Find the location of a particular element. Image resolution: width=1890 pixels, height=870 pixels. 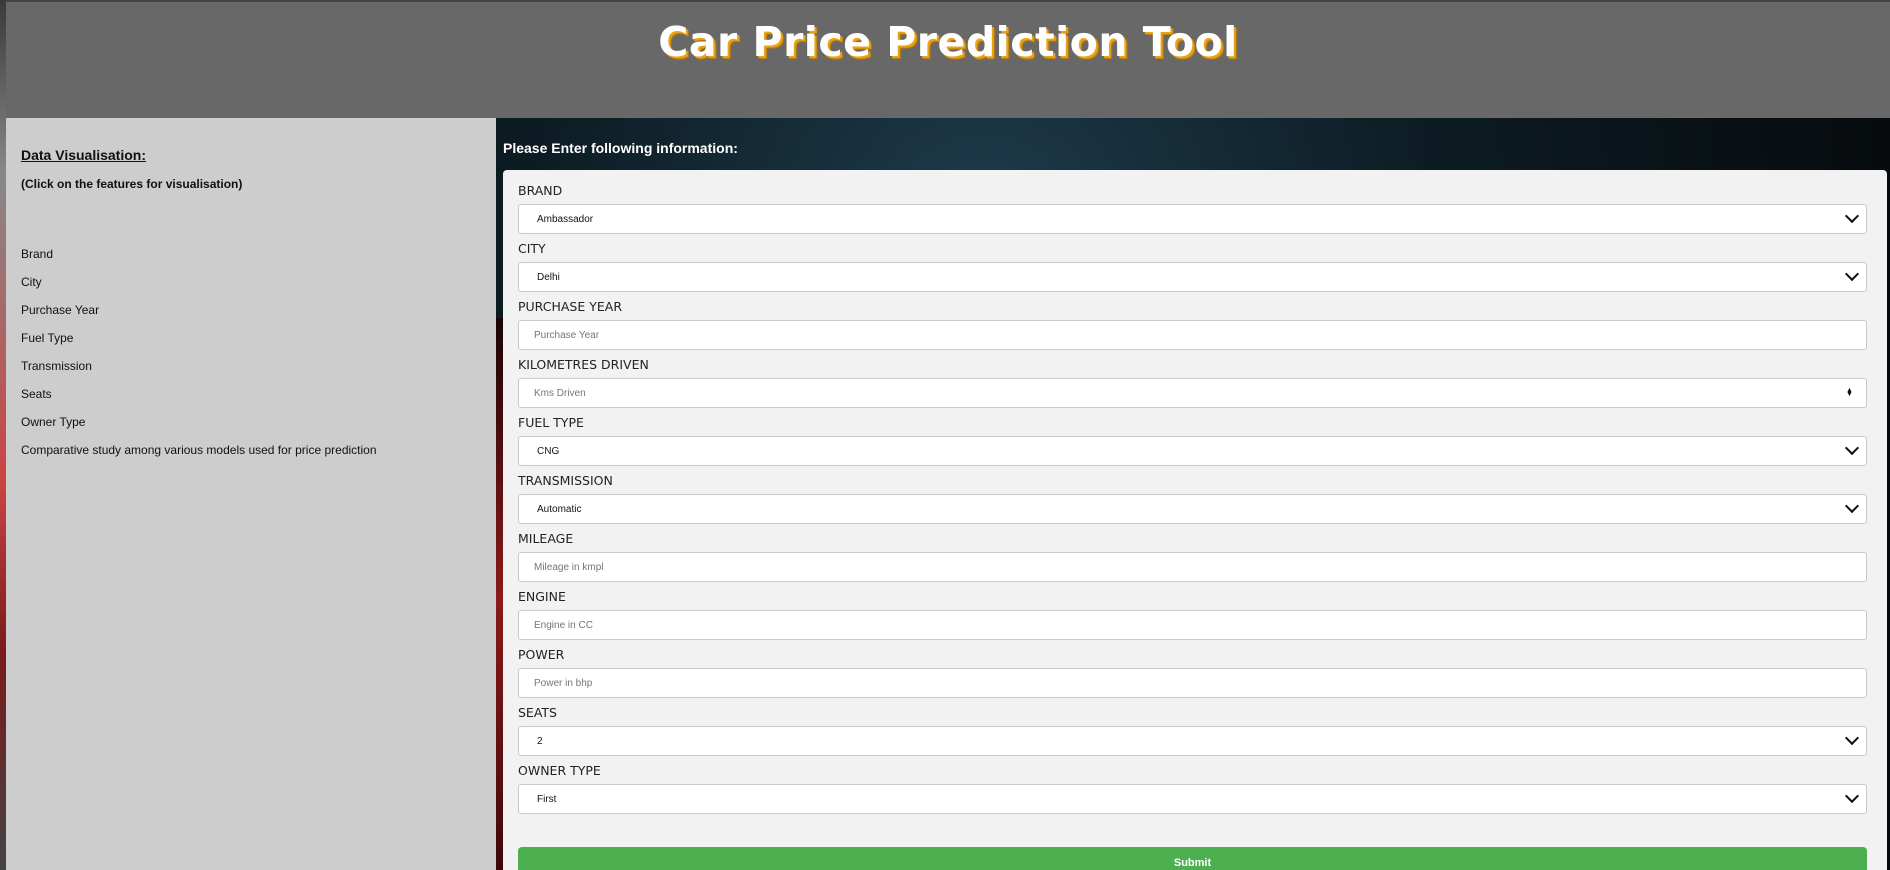

seats-label: SEATS is located at coordinates (537, 712).